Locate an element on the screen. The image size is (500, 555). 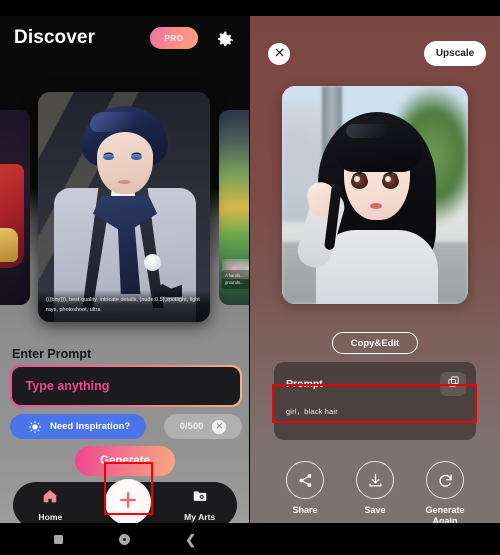
page-title: Discover is located at coordinates (55, 37).